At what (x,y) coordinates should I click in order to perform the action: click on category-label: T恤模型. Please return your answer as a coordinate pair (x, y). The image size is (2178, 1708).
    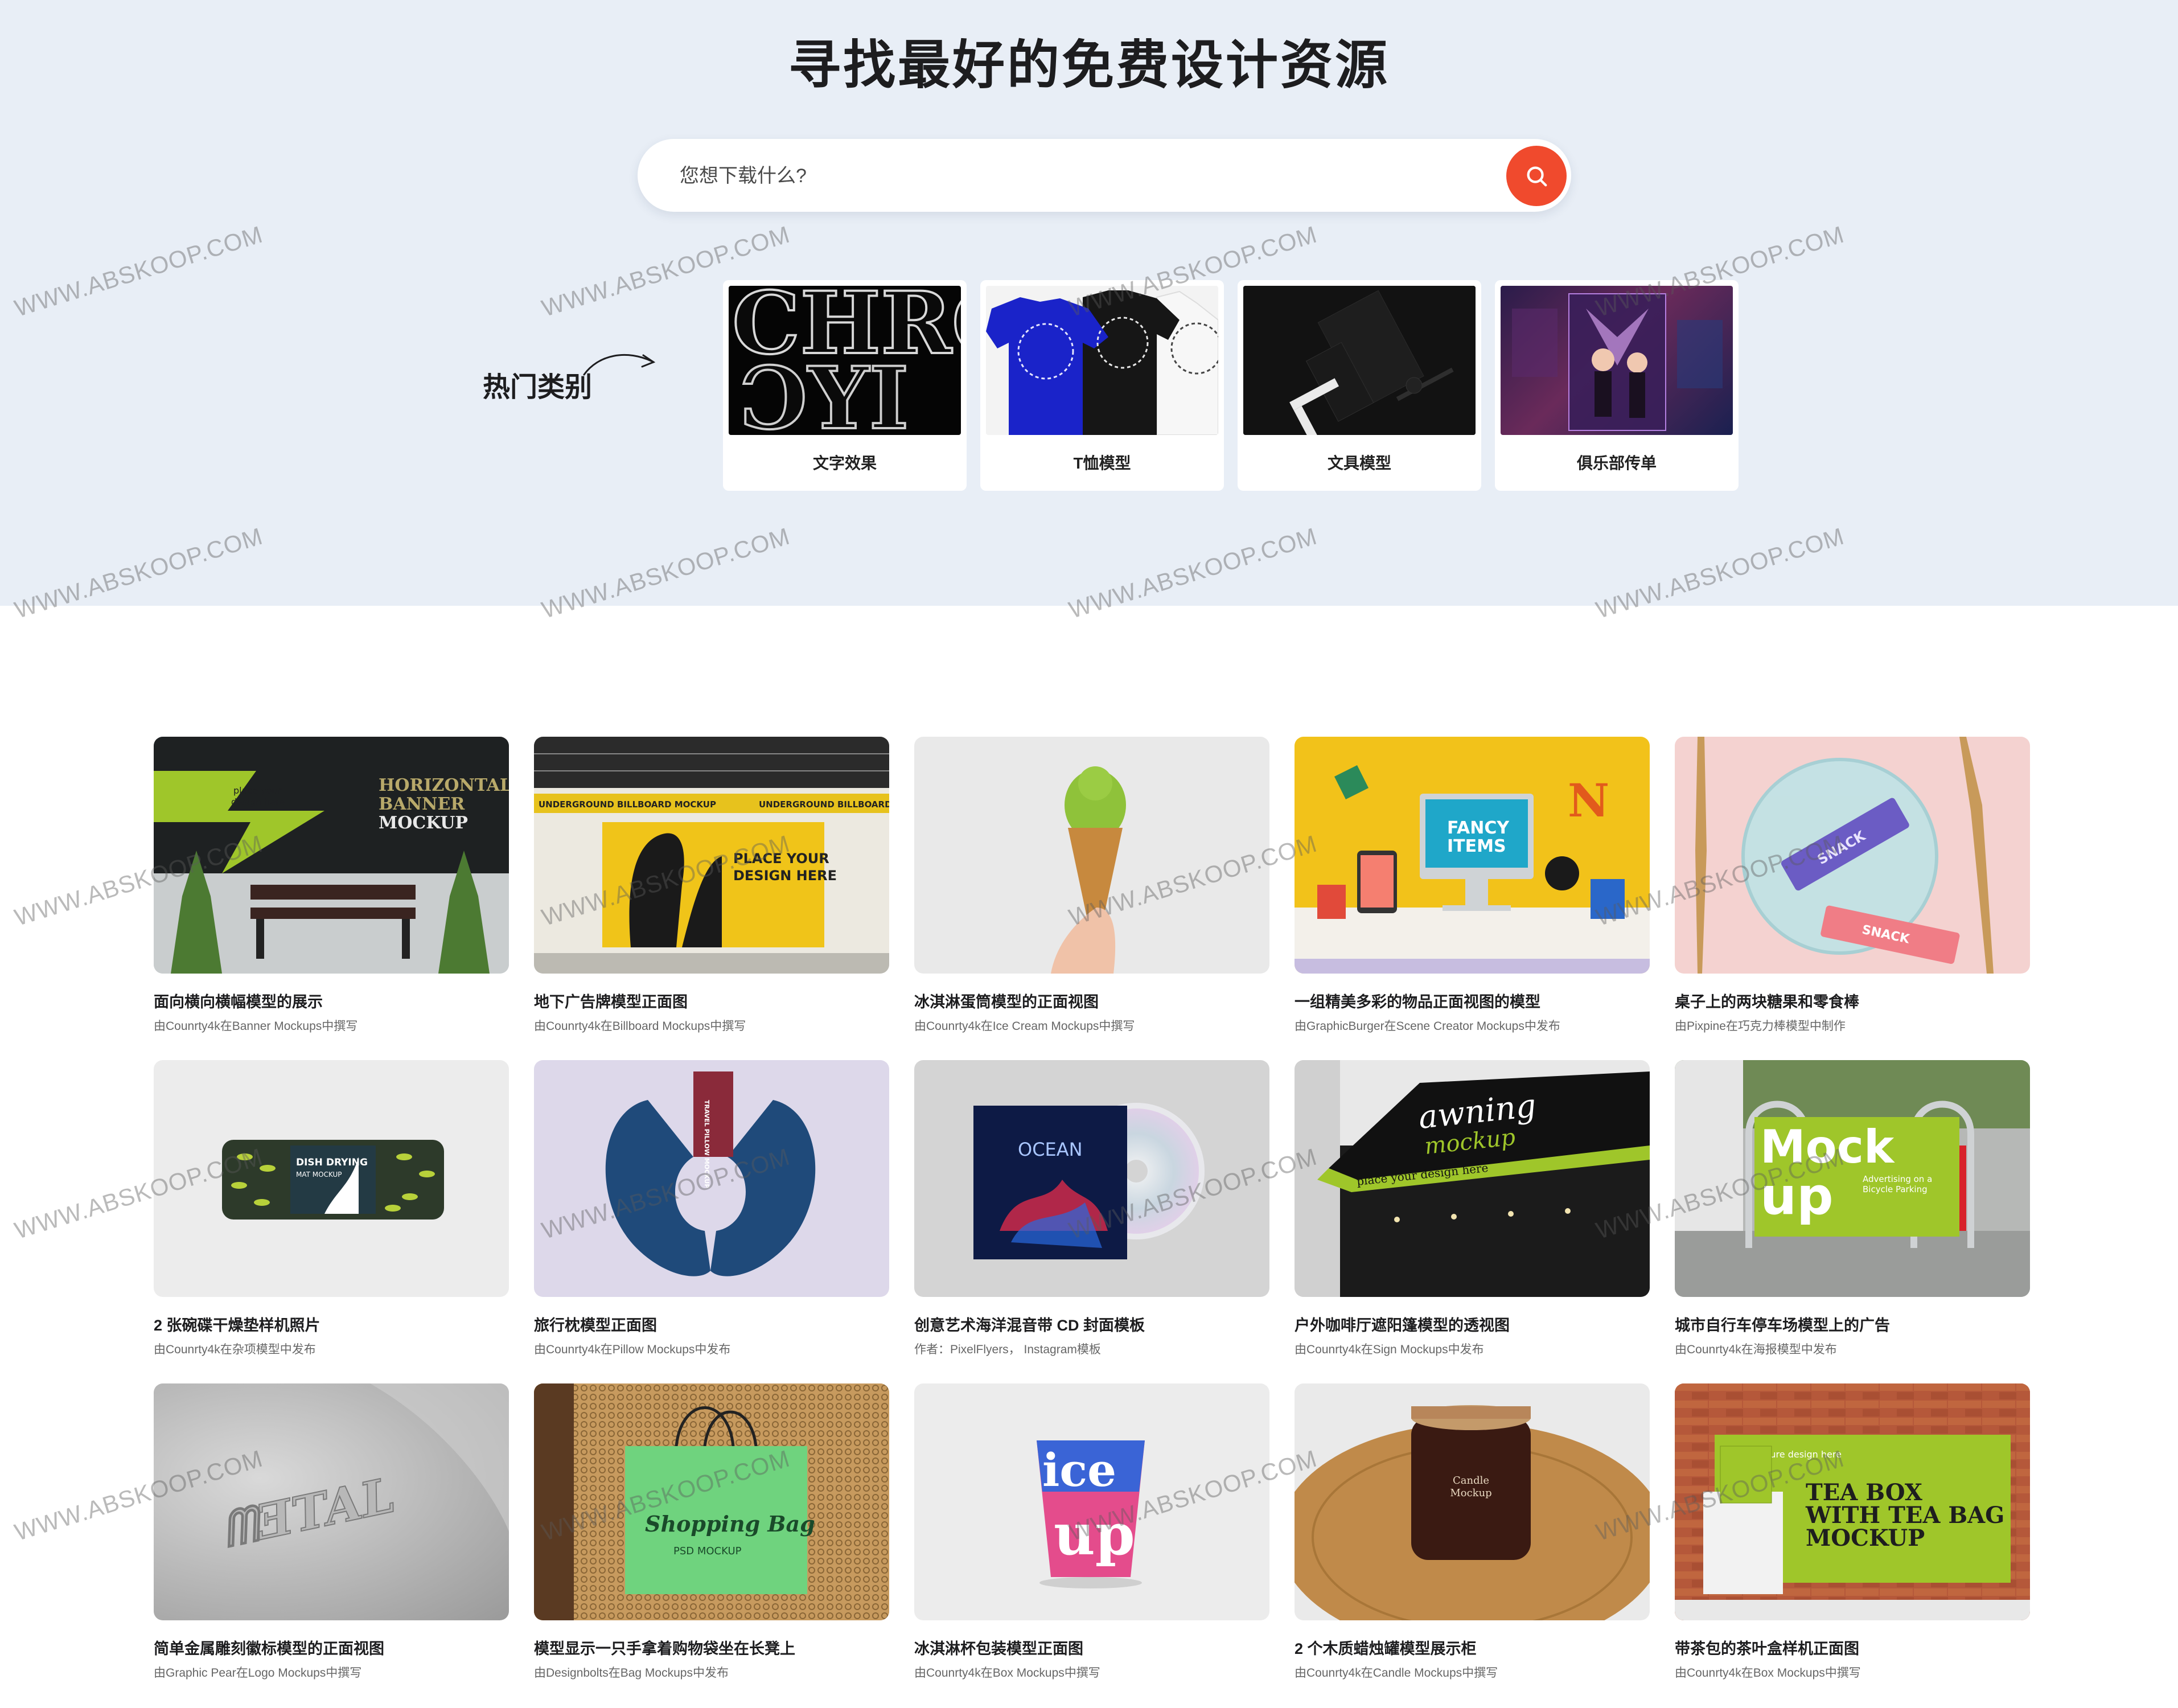
    Looking at the image, I should click on (1102, 463).